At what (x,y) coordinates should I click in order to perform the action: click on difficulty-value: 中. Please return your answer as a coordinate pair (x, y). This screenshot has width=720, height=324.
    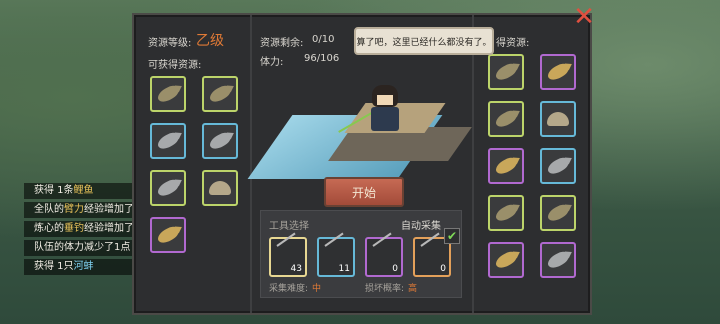
    Looking at the image, I should click on (317, 289).